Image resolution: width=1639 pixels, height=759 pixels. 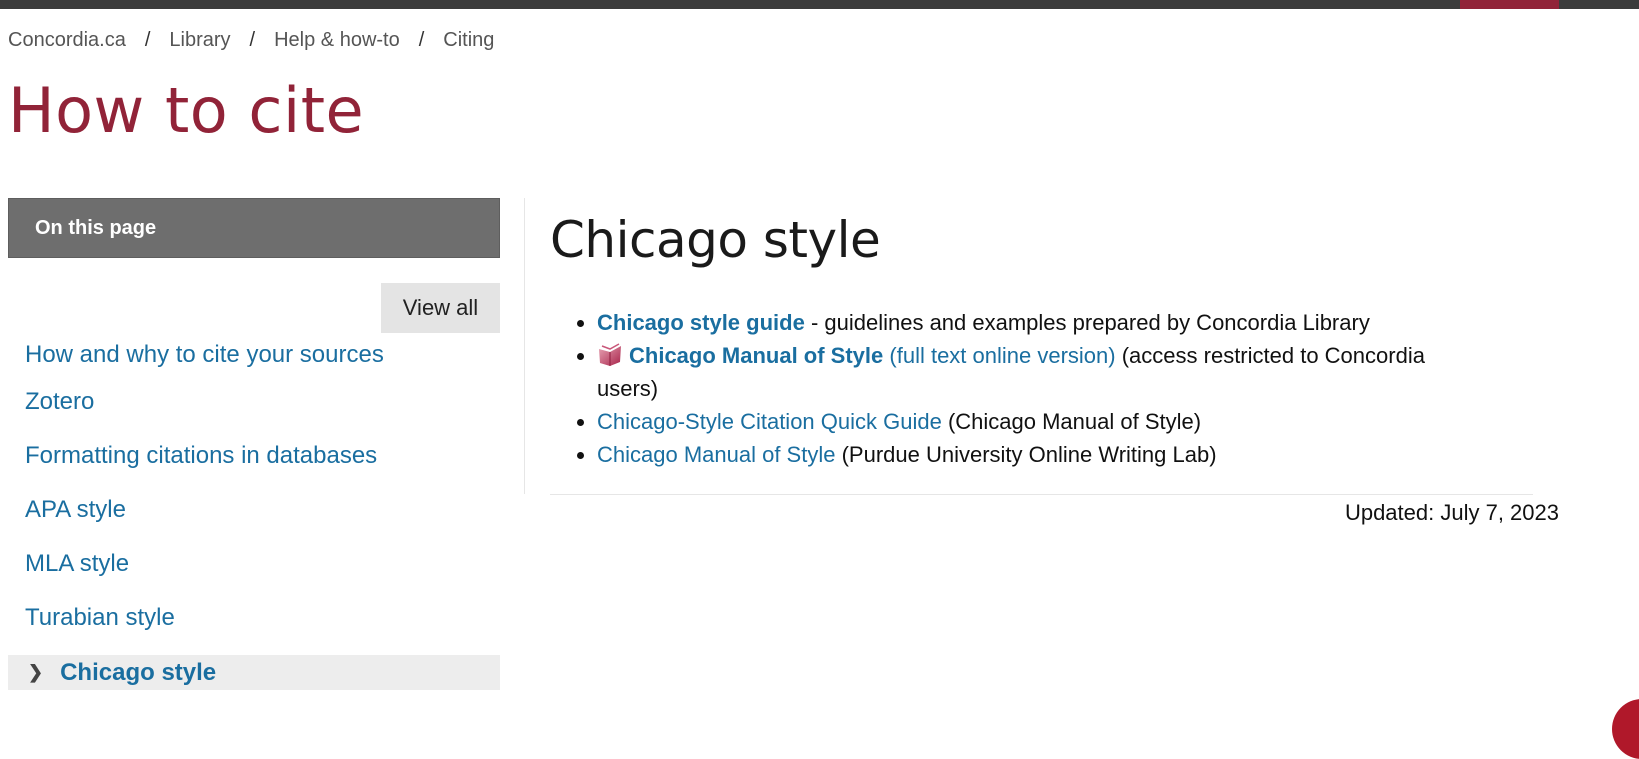 What do you see at coordinates (75, 510) in the screenshot?
I see `sidebar-link: APA style` at bounding box center [75, 510].